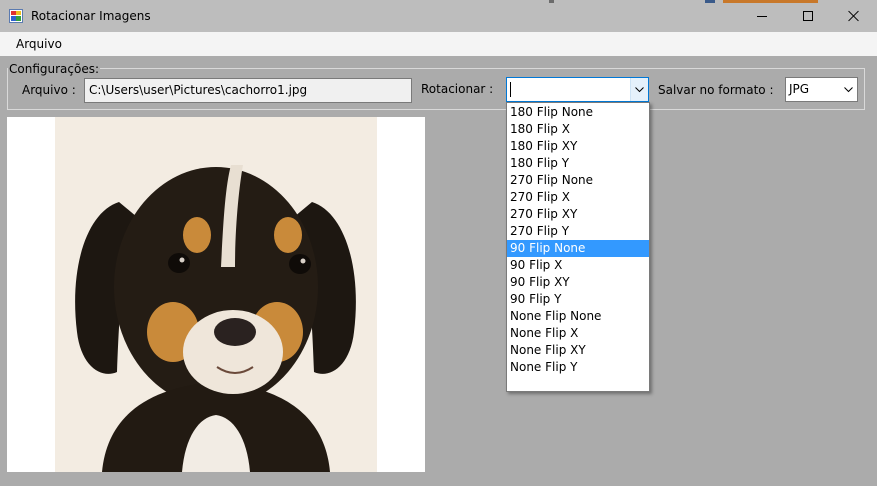 The image size is (877, 486). What do you see at coordinates (438, 44) in the screenshot?
I see `menu-bar: Arquivo` at bounding box center [438, 44].